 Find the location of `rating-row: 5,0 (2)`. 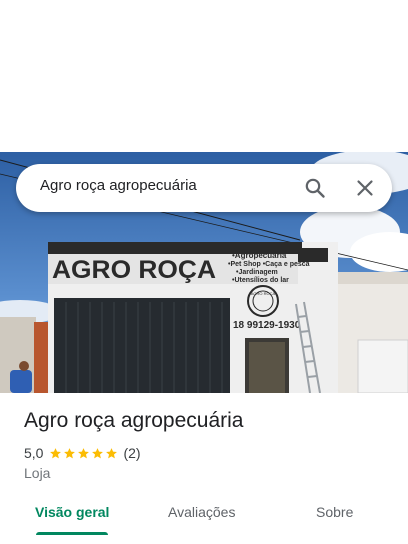

rating-row: 5,0 (2) is located at coordinates (82, 453).